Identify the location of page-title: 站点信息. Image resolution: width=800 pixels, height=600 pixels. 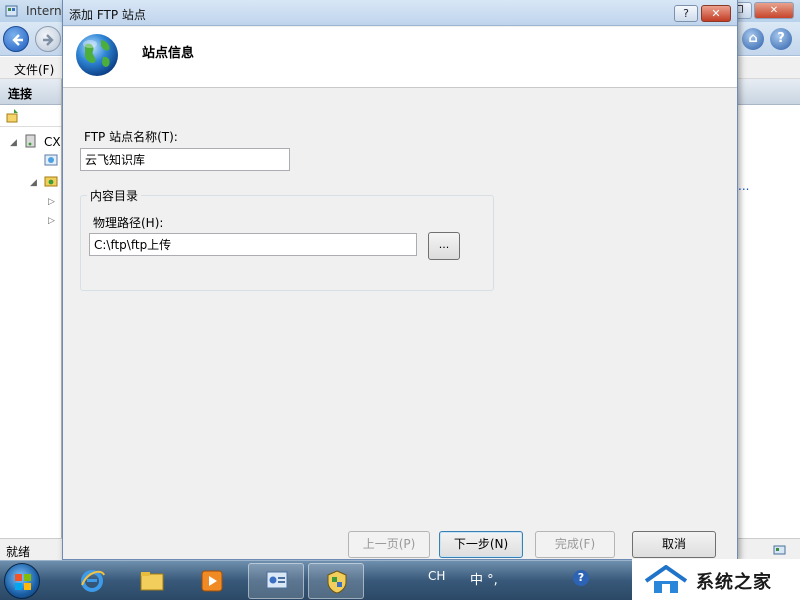
(168, 53).